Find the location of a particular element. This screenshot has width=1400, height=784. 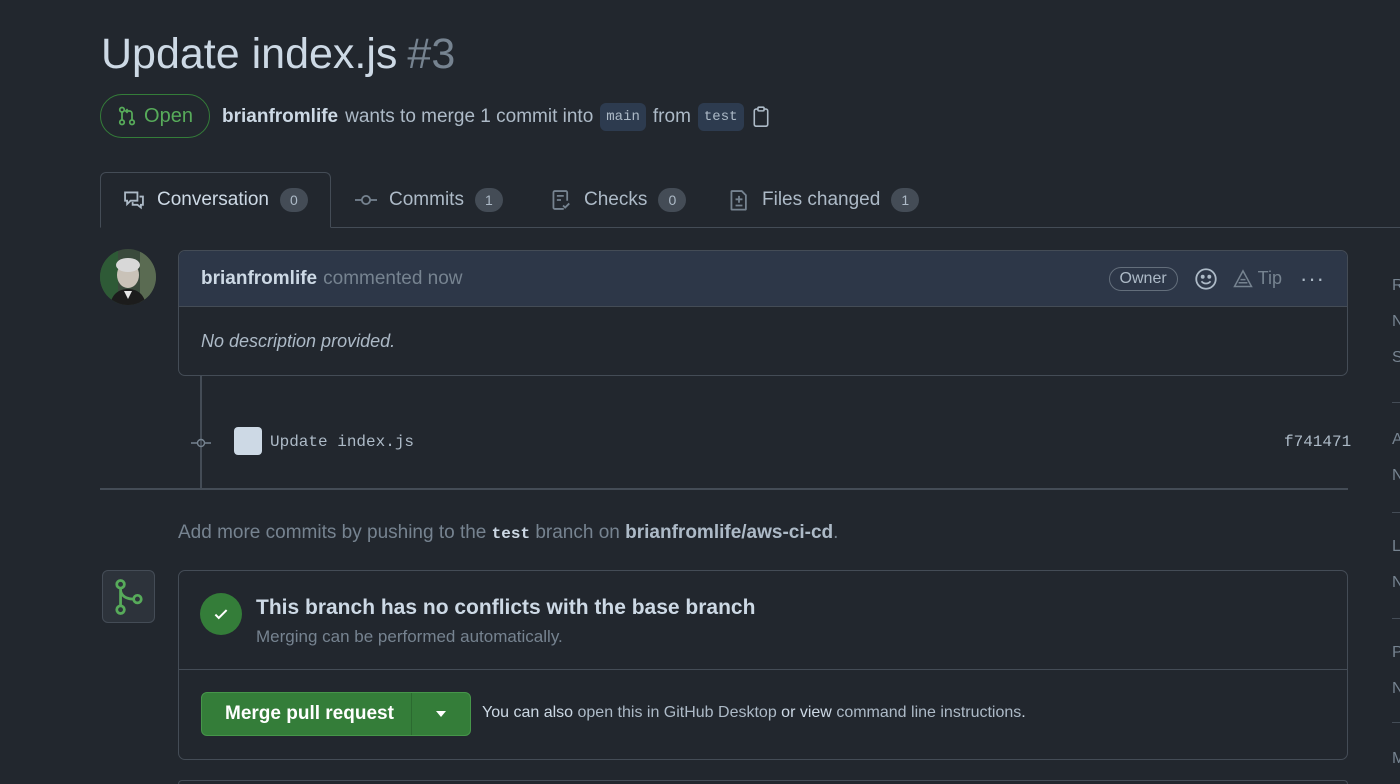

merge-status-icon is located at coordinates (128, 596).